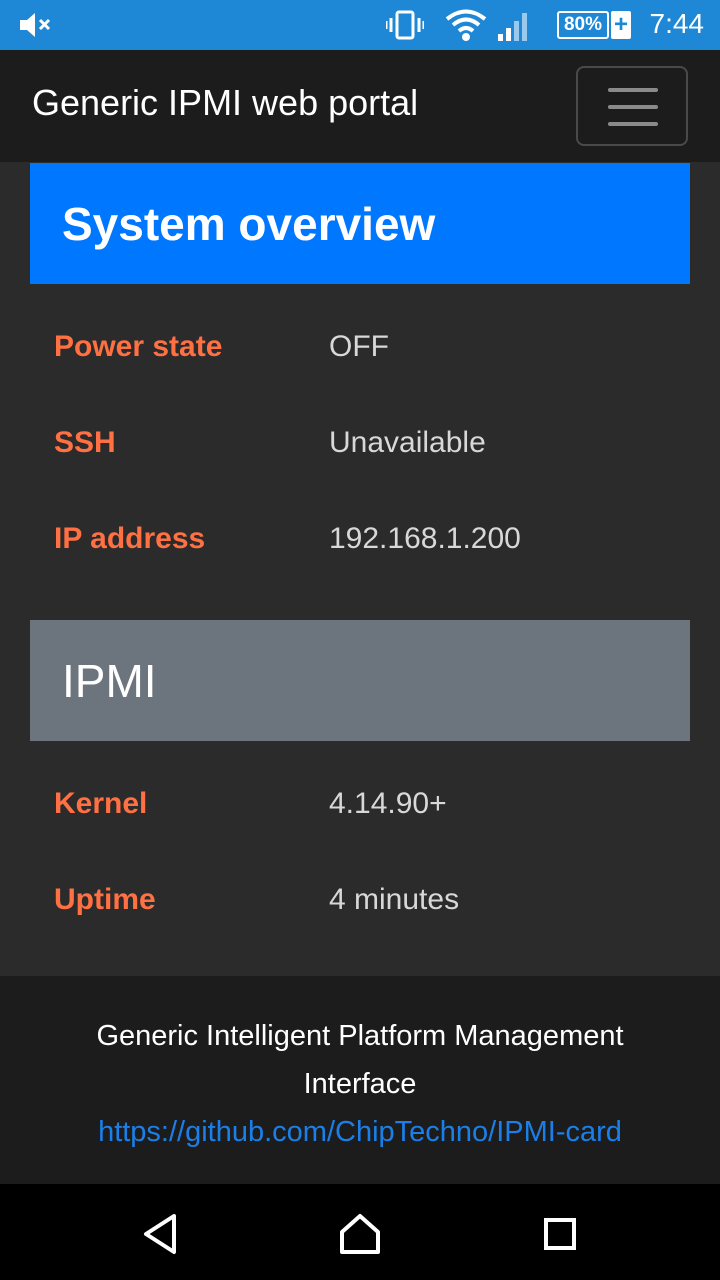 The height and width of the screenshot is (1280, 720). Describe the element at coordinates (359, 346) in the screenshot. I see `power-state-value: OFF` at that location.